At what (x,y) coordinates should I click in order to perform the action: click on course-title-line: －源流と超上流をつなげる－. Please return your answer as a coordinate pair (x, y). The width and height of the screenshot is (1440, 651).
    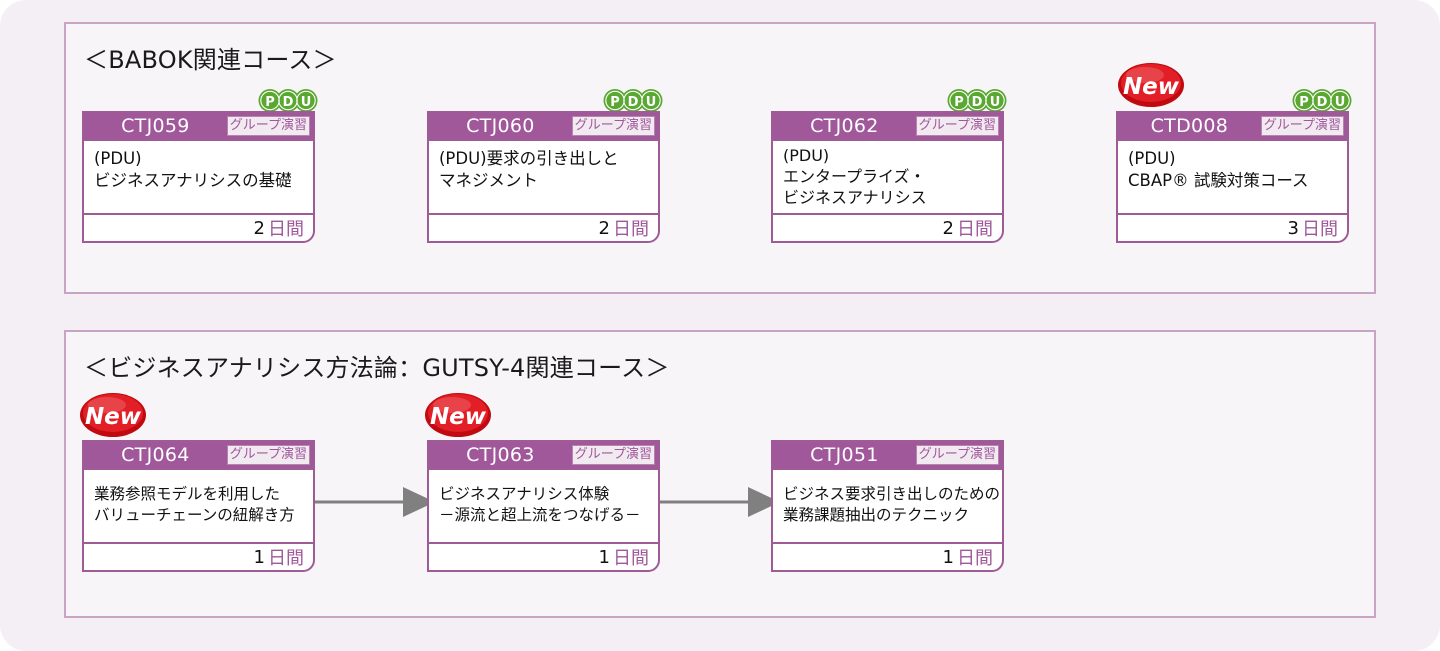
    Looking at the image, I should click on (540, 514).